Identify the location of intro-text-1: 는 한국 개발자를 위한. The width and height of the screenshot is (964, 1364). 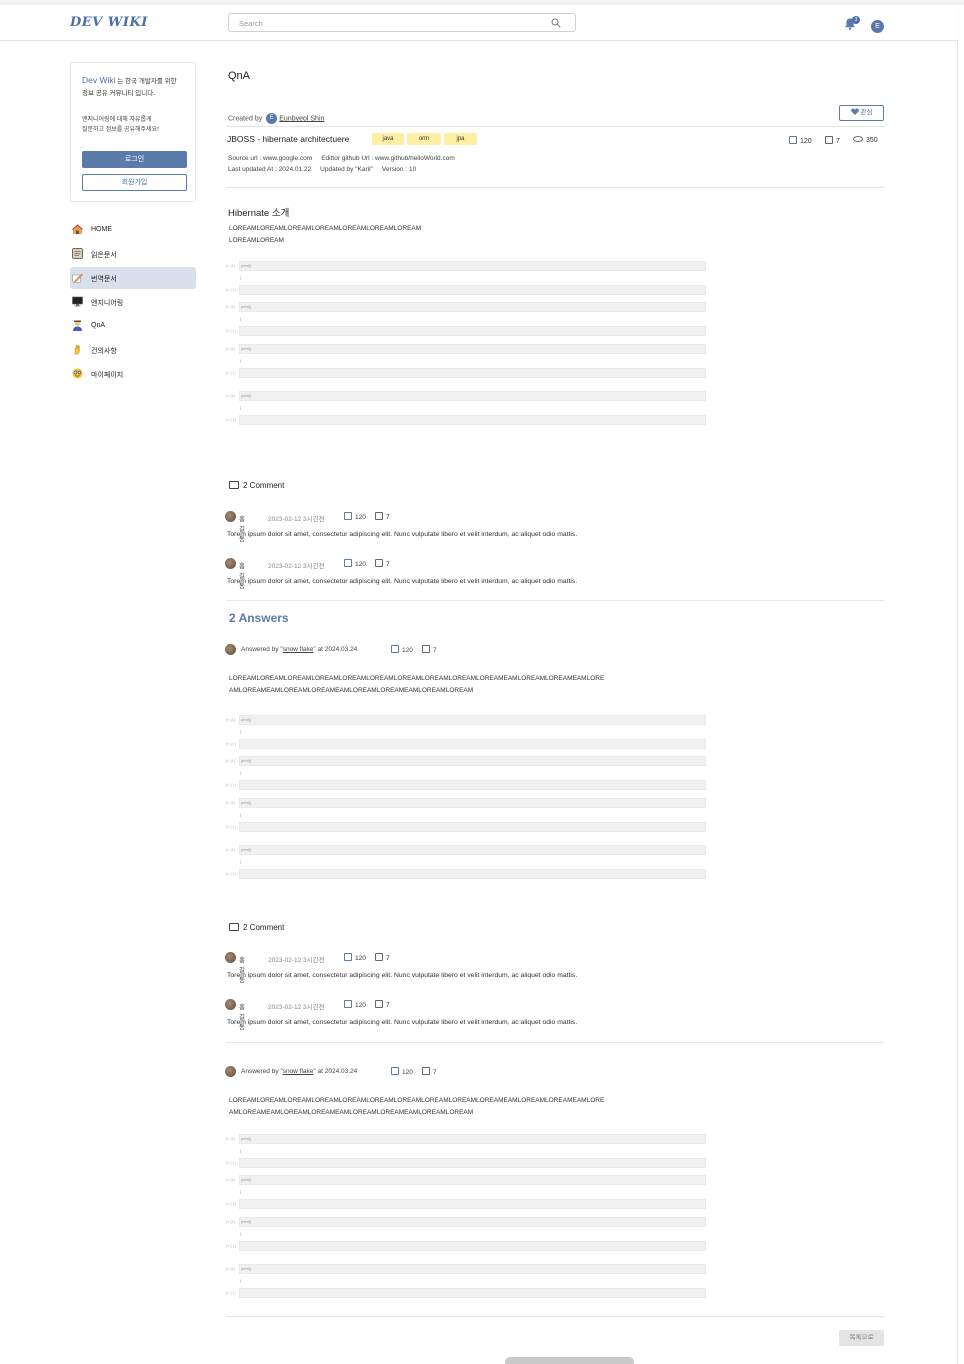
(146, 81).